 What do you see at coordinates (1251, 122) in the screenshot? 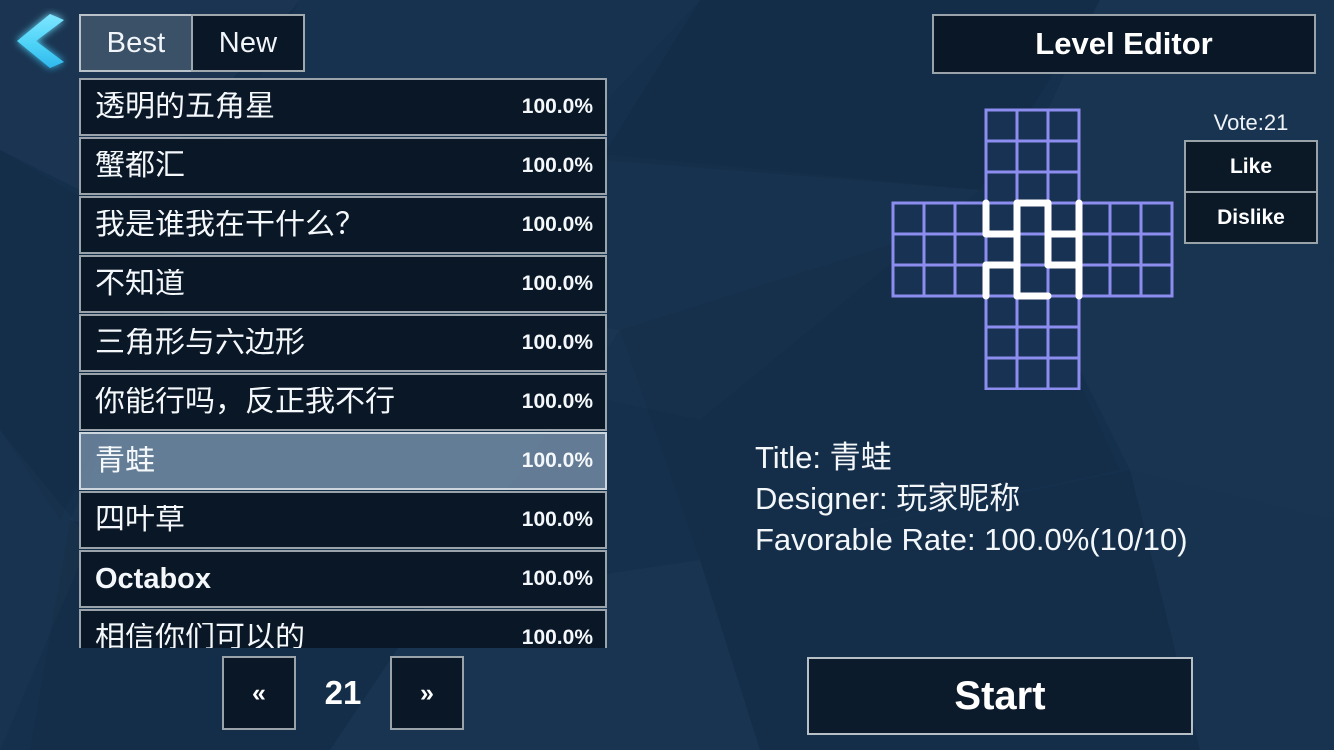
I see `vote-count: Vote:21` at bounding box center [1251, 122].